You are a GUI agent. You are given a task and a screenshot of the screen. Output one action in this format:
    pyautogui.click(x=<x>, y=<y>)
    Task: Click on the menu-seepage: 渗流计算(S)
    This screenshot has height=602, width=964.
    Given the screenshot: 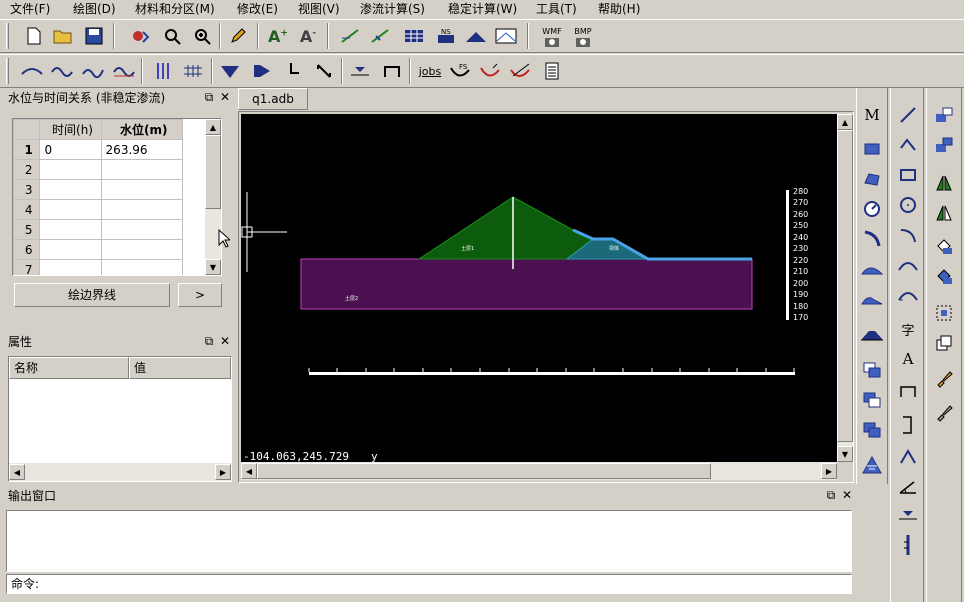 What is the action you would take?
    pyautogui.click(x=392, y=9)
    